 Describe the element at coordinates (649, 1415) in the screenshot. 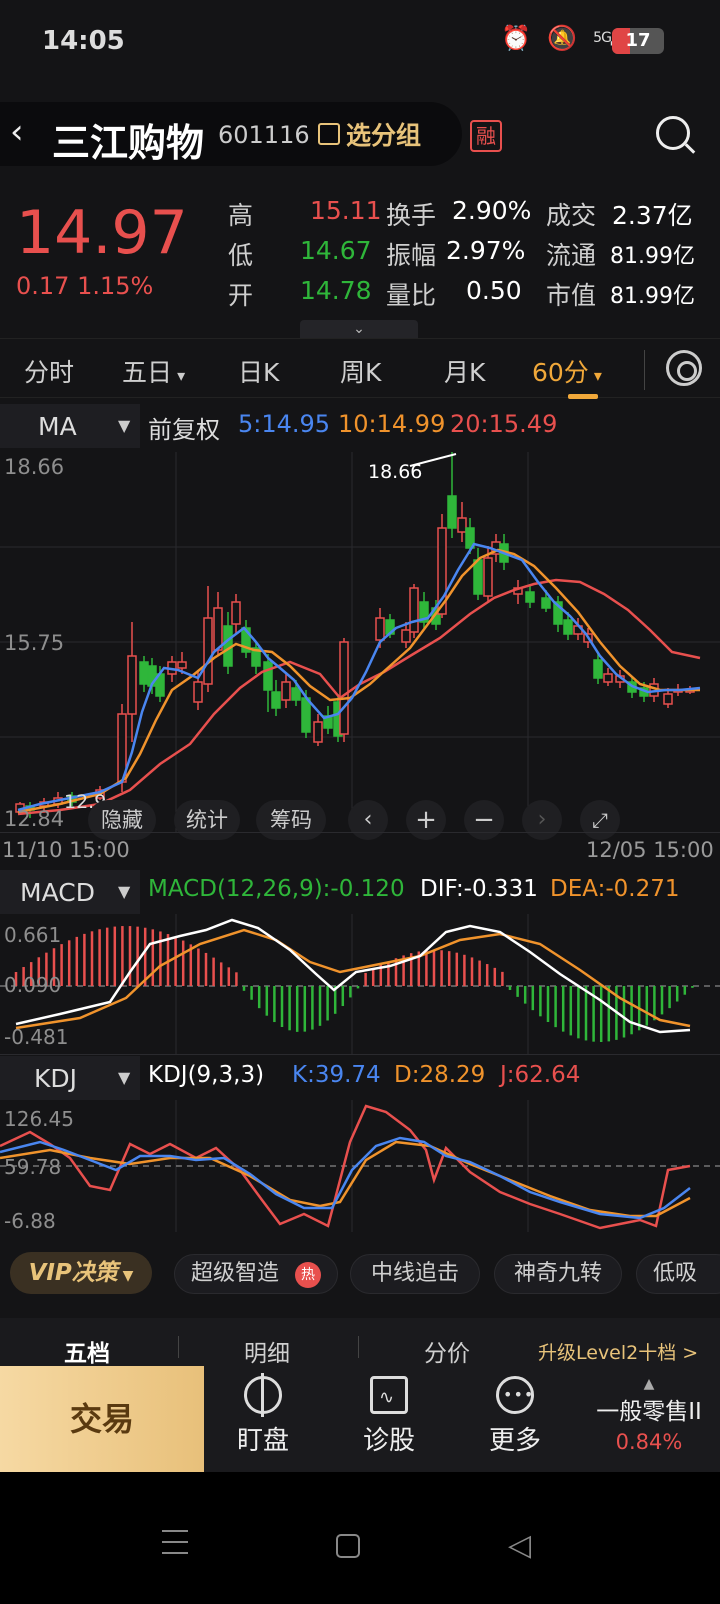

I see `industry-sector: ▲ 一般零售II 0.84%` at that location.